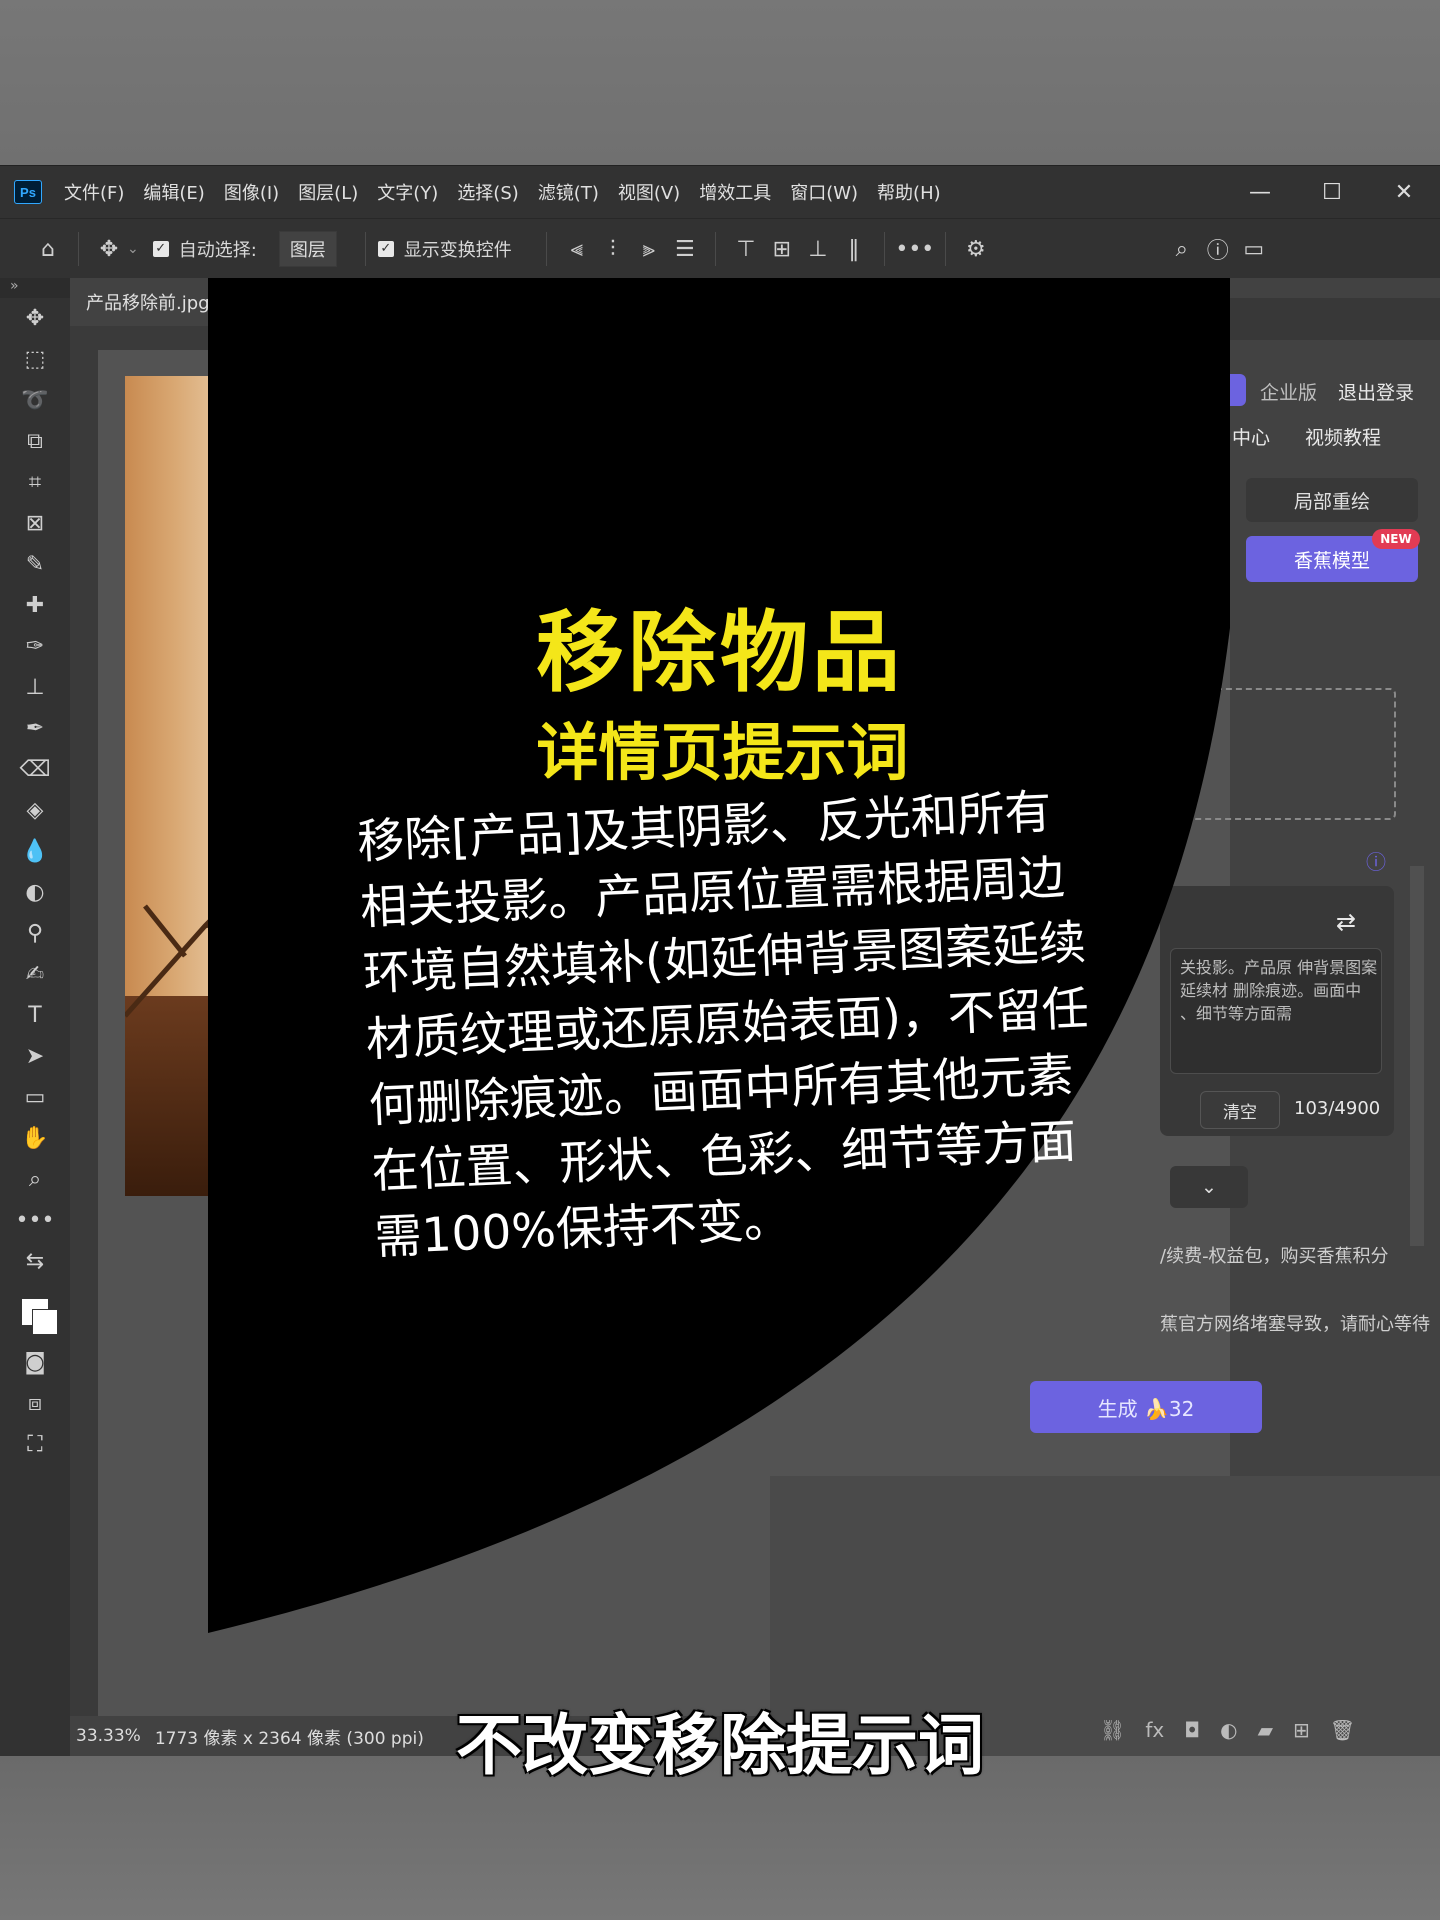 This screenshot has width=1440, height=1920. I want to click on align-center-icon: ⫶, so click(613, 249).